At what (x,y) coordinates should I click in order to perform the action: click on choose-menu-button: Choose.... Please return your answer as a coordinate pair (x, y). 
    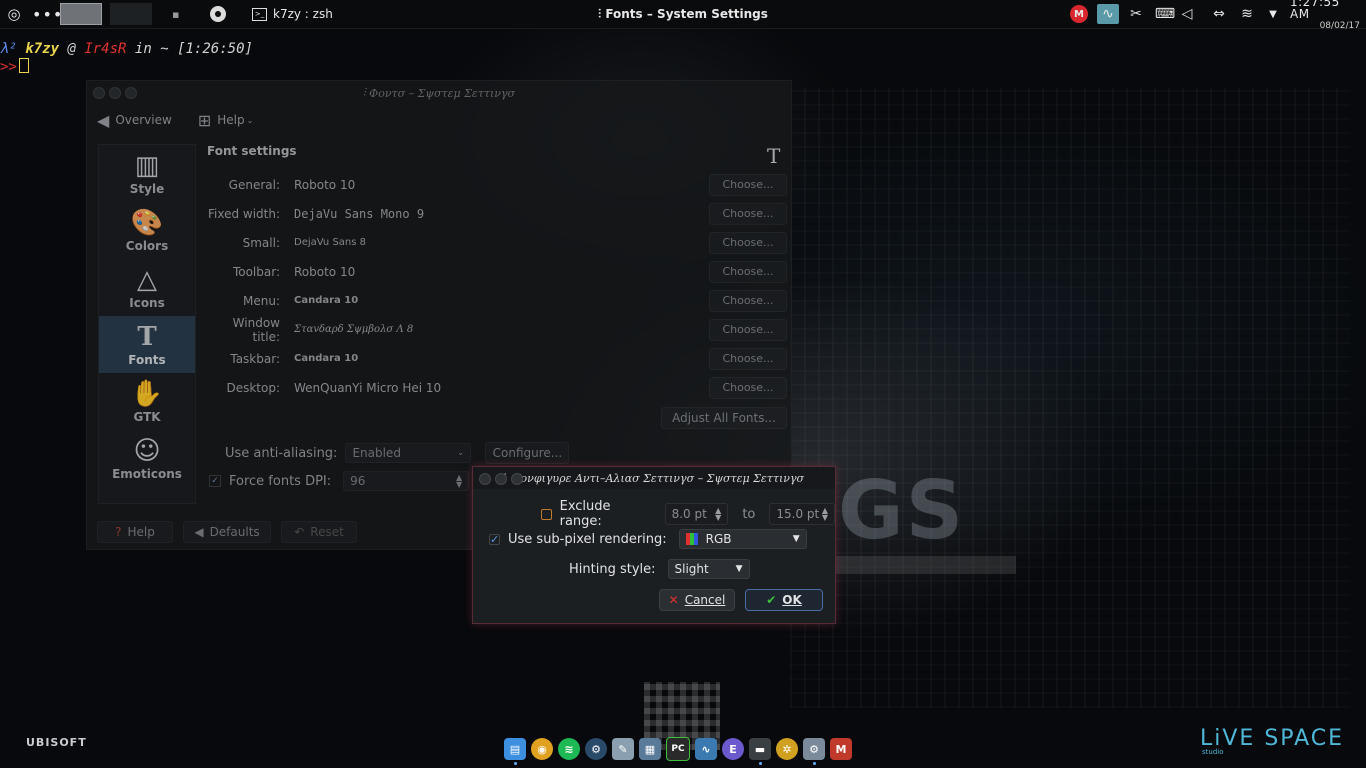
    Looking at the image, I should click on (748, 300).